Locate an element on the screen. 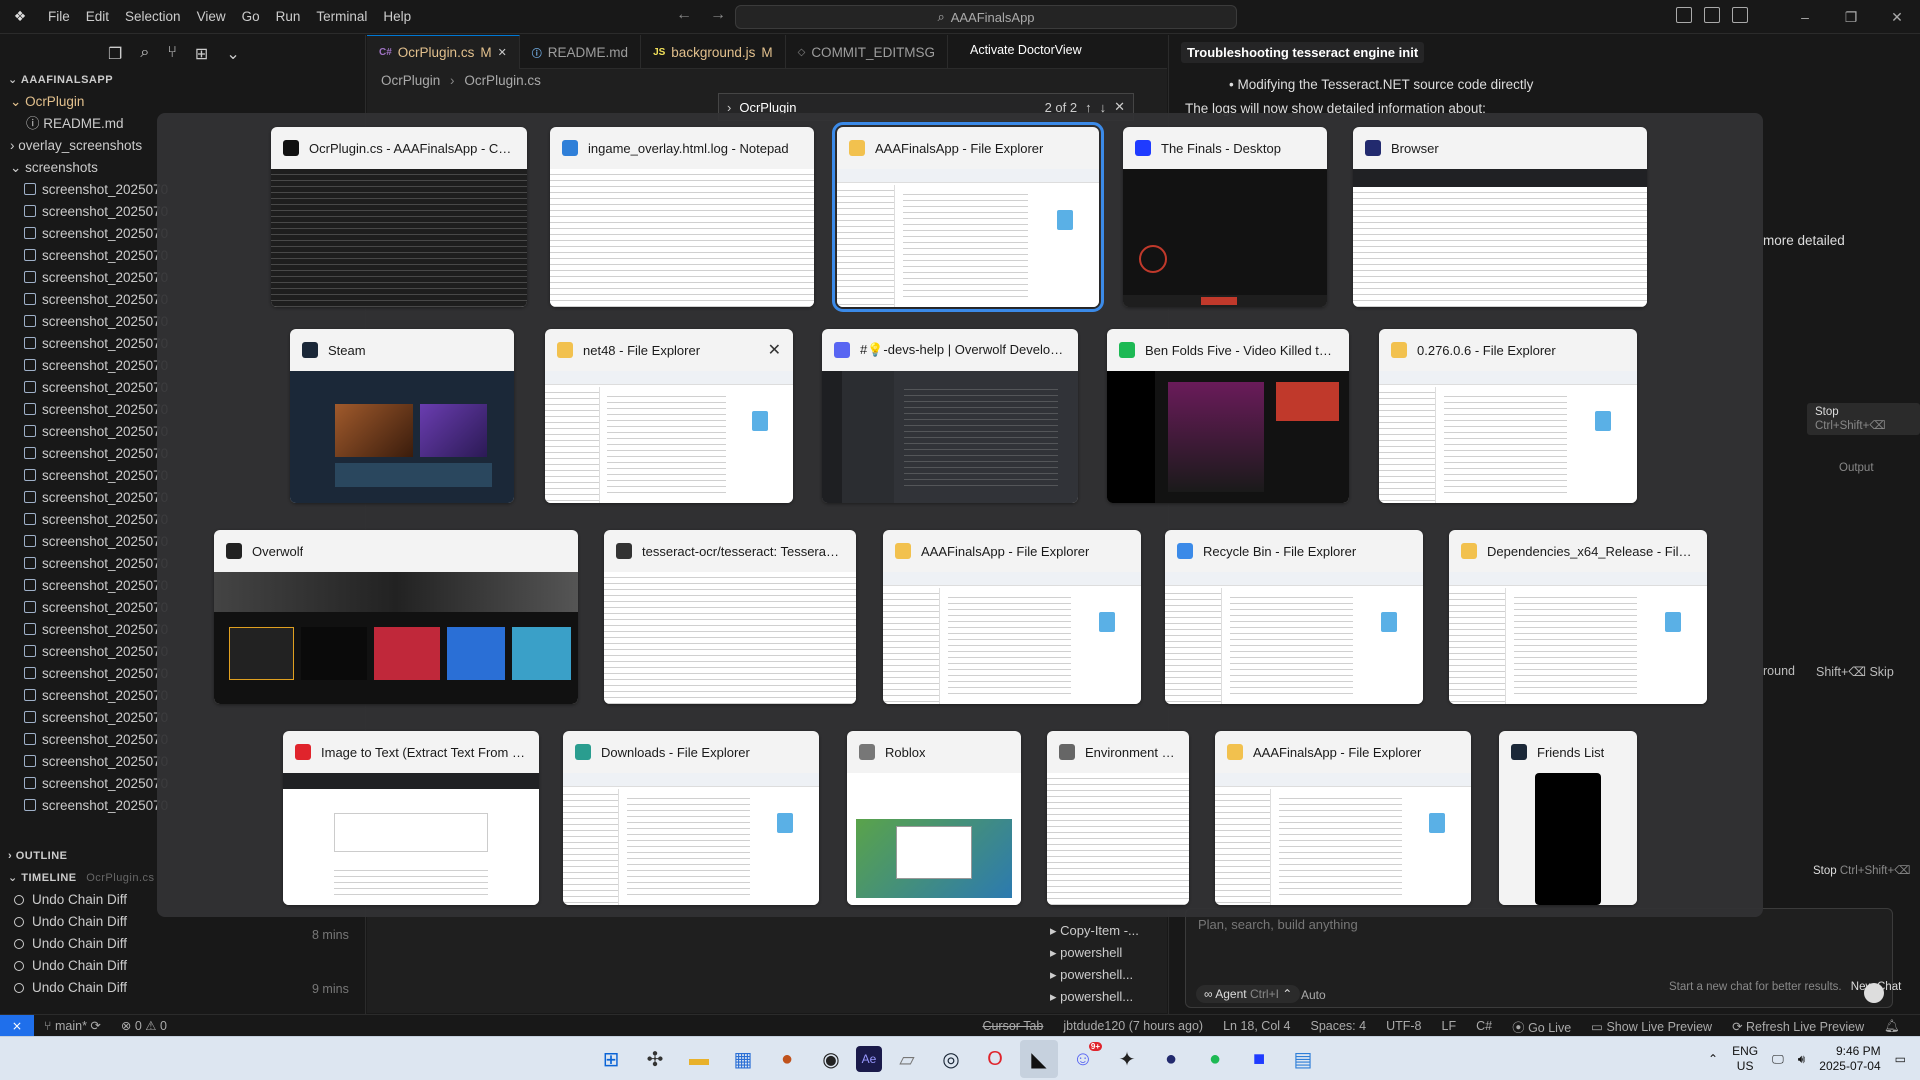 The image size is (1920, 1080). menu-edit: Edit is located at coordinates (97, 17).